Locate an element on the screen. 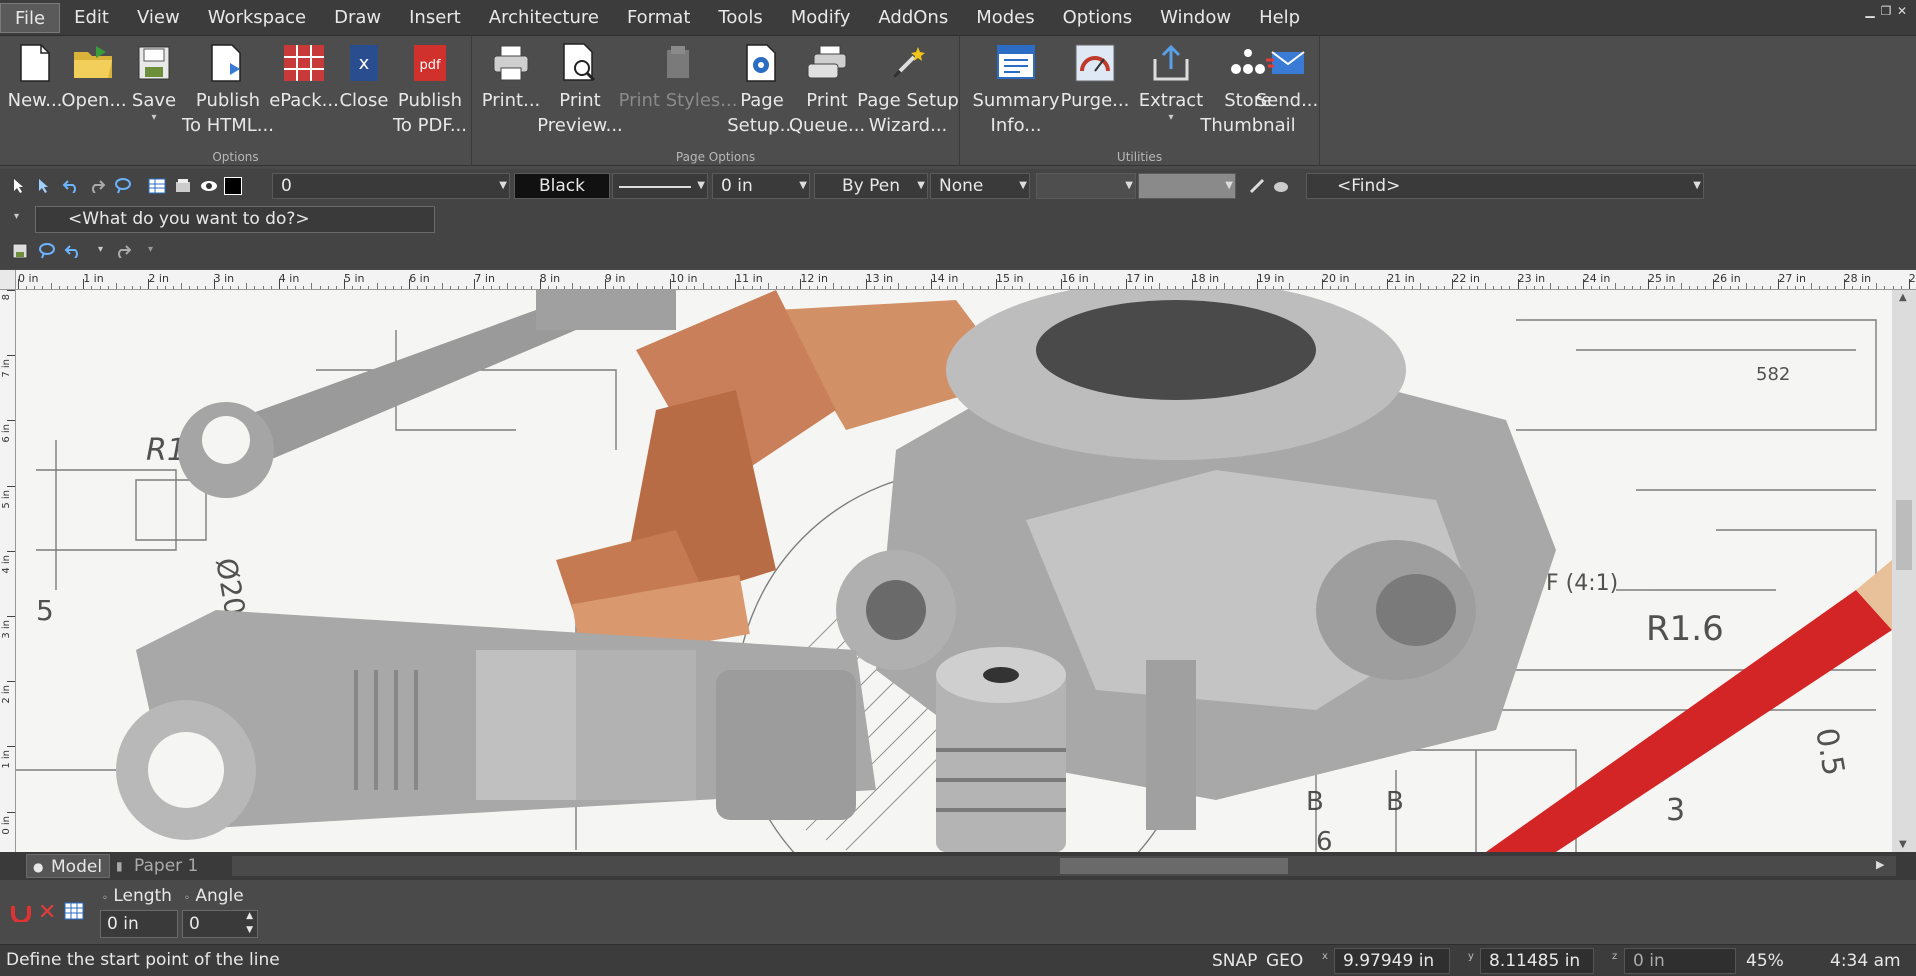 This screenshot has height=976, width=1916. menu-window: Window is located at coordinates (1195, 18).